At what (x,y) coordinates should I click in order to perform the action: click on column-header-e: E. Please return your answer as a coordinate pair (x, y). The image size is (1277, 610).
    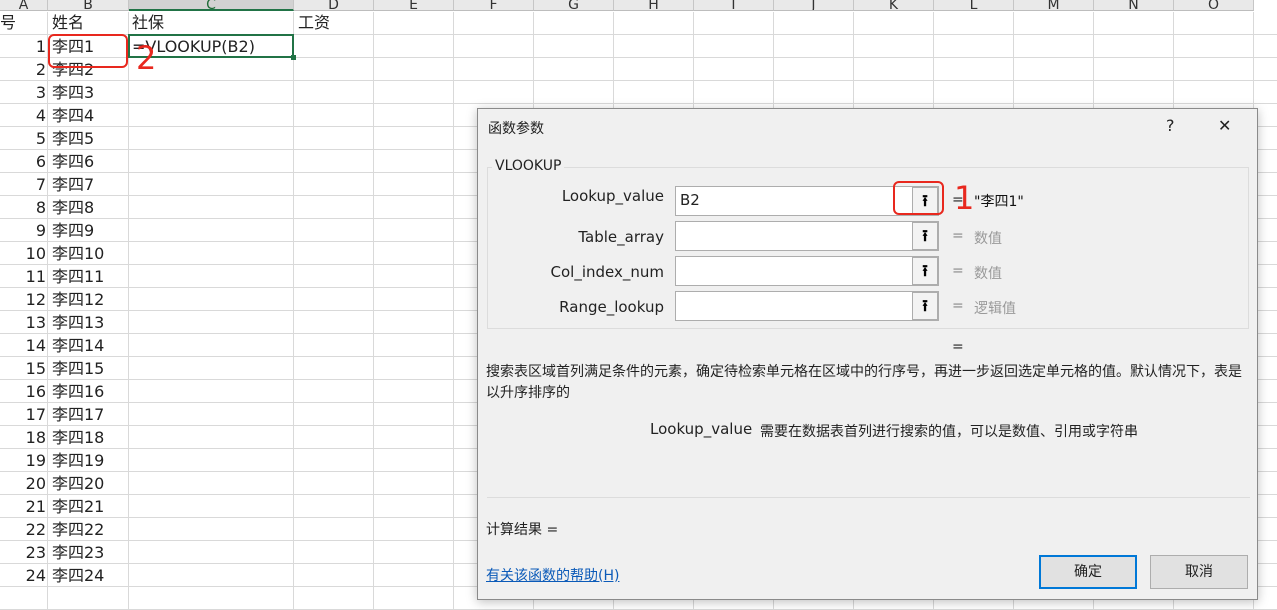
    Looking at the image, I should click on (414, 5).